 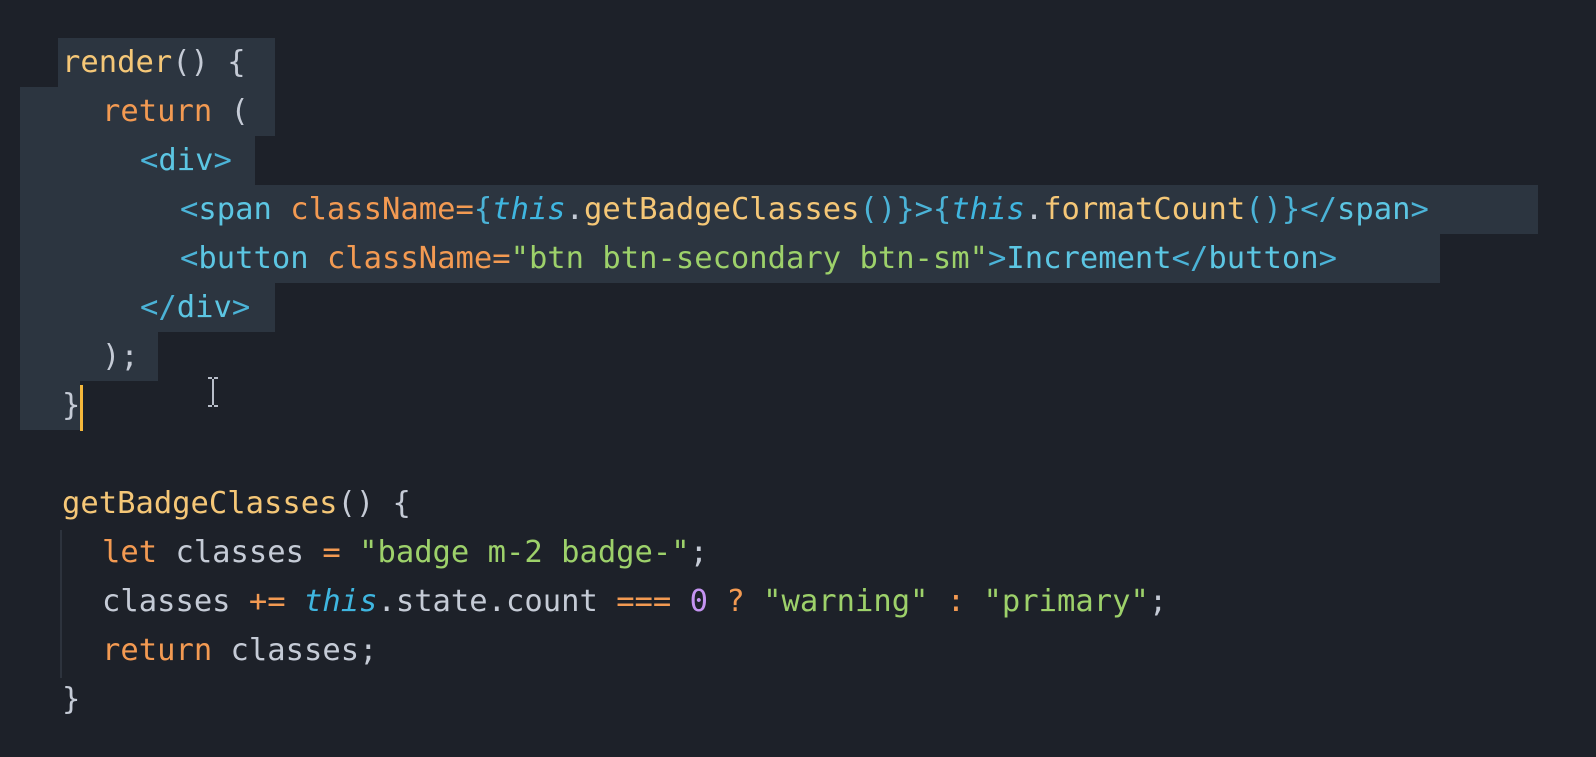 What do you see at coordinates (267, 601) in the screenshot?
I see `operator: +=` at bounding box center [267, 601].